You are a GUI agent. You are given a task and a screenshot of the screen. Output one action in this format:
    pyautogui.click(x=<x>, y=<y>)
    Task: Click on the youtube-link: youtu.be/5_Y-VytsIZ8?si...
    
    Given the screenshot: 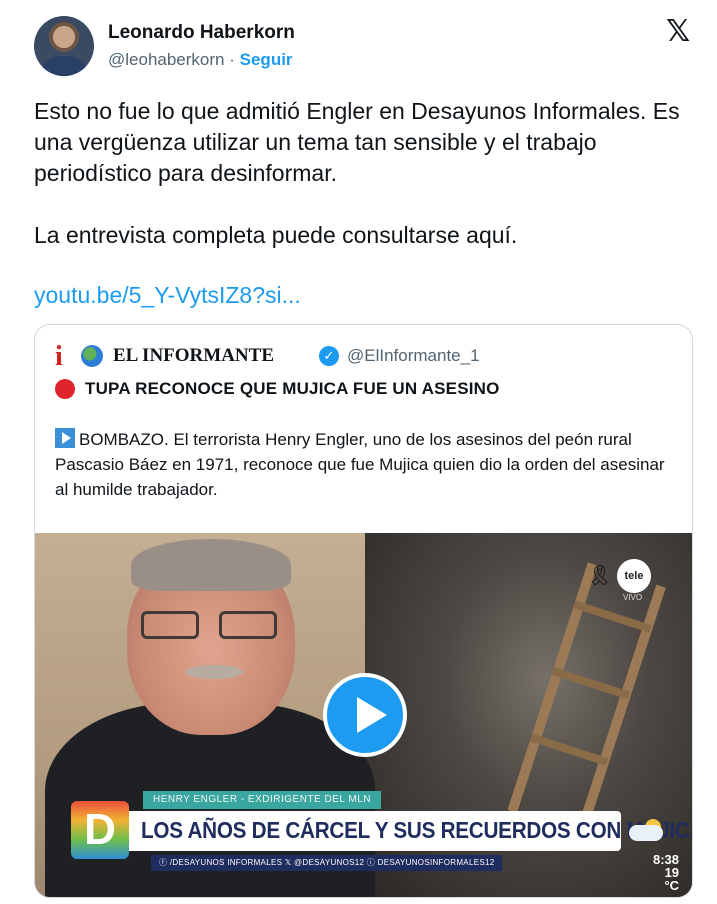 What is the action you would take?
    pyautogui.click(x=167, y=295)
    